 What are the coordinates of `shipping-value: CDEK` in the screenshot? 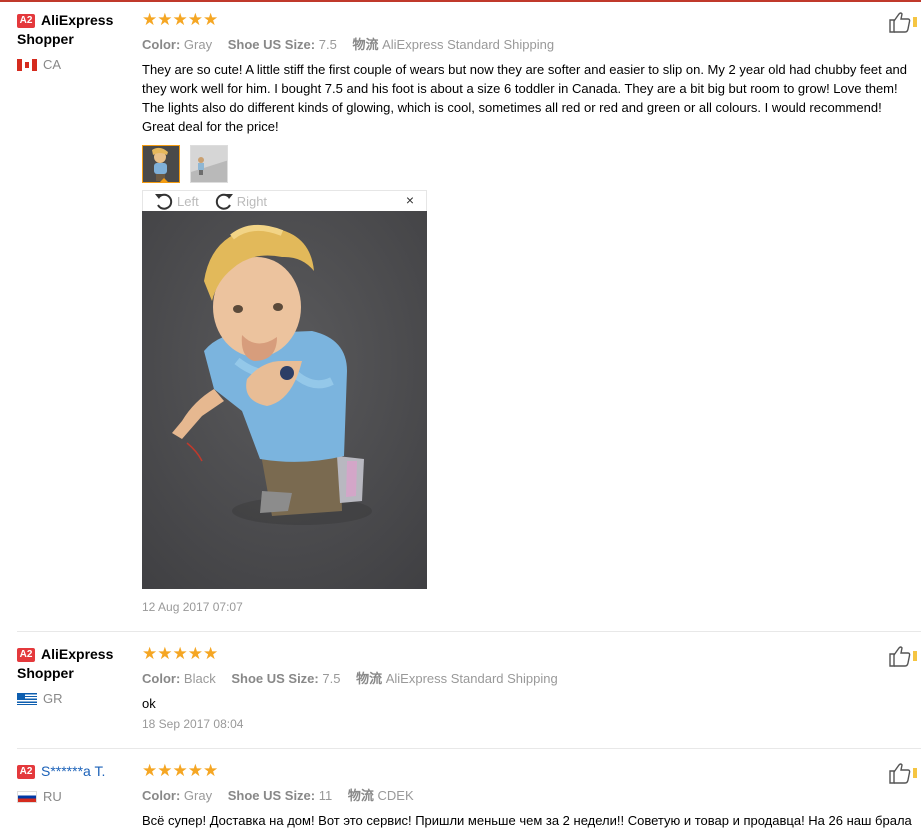 It's located at (395, 795).